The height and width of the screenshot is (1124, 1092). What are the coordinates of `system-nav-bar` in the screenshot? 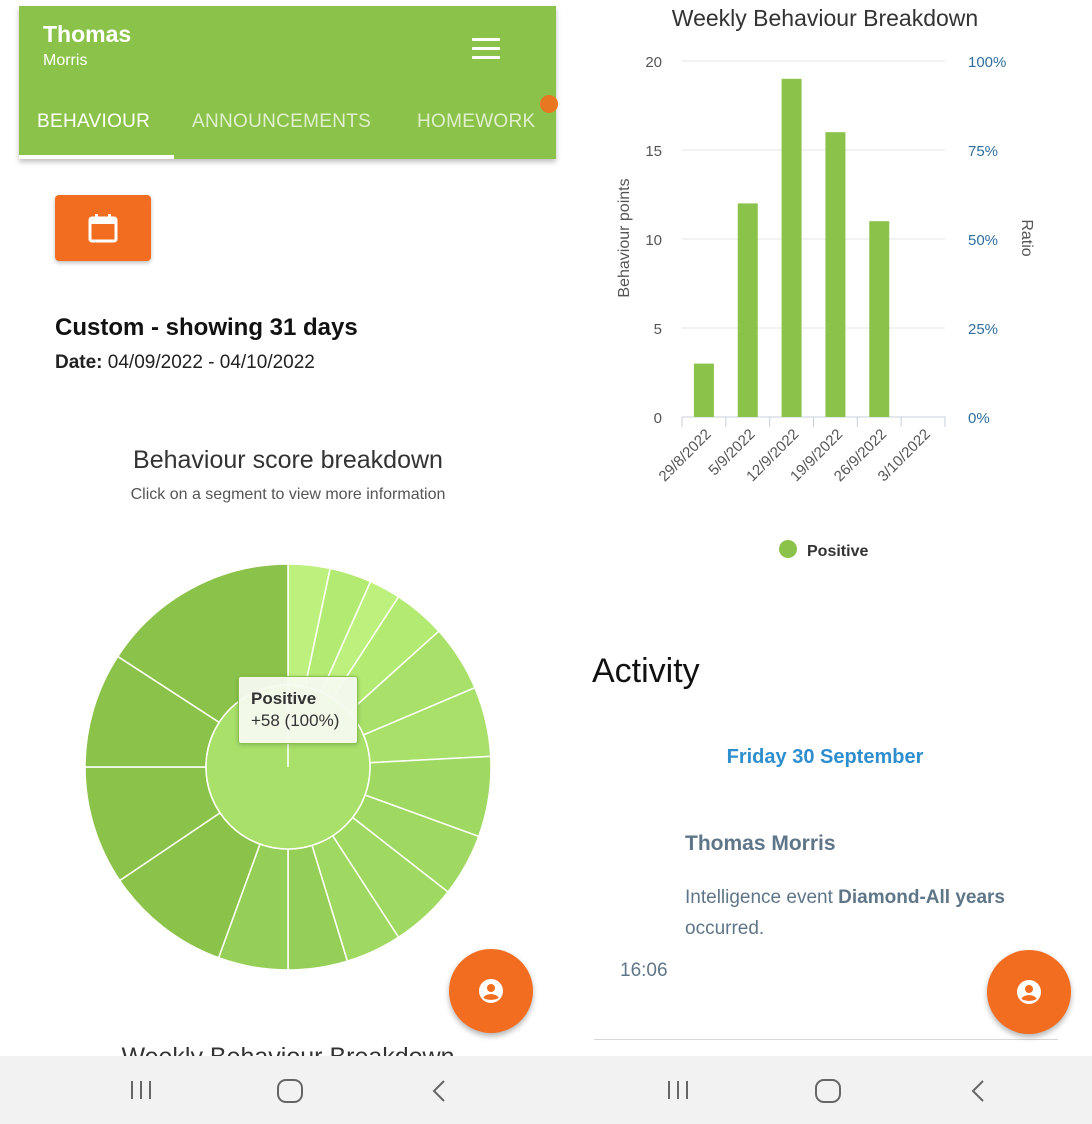 It's located at (278, 1090).